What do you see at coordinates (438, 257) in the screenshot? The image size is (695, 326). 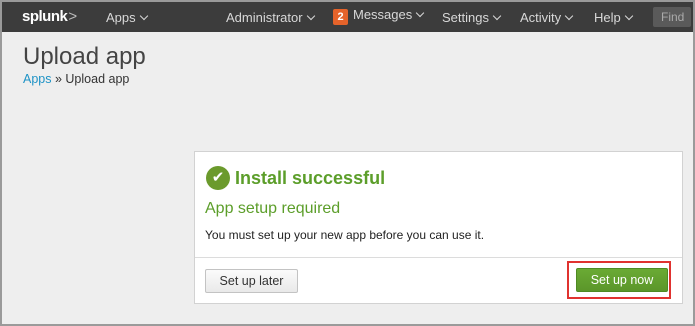 I see `dialog-divider` at bounding box center [438, 257].